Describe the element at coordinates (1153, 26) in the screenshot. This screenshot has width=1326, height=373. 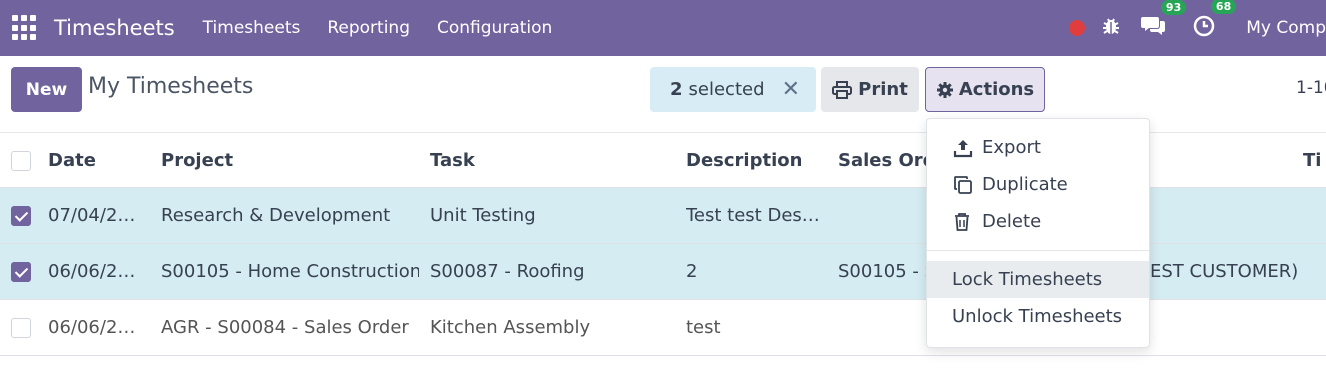
I see `chat-icon` at that location.